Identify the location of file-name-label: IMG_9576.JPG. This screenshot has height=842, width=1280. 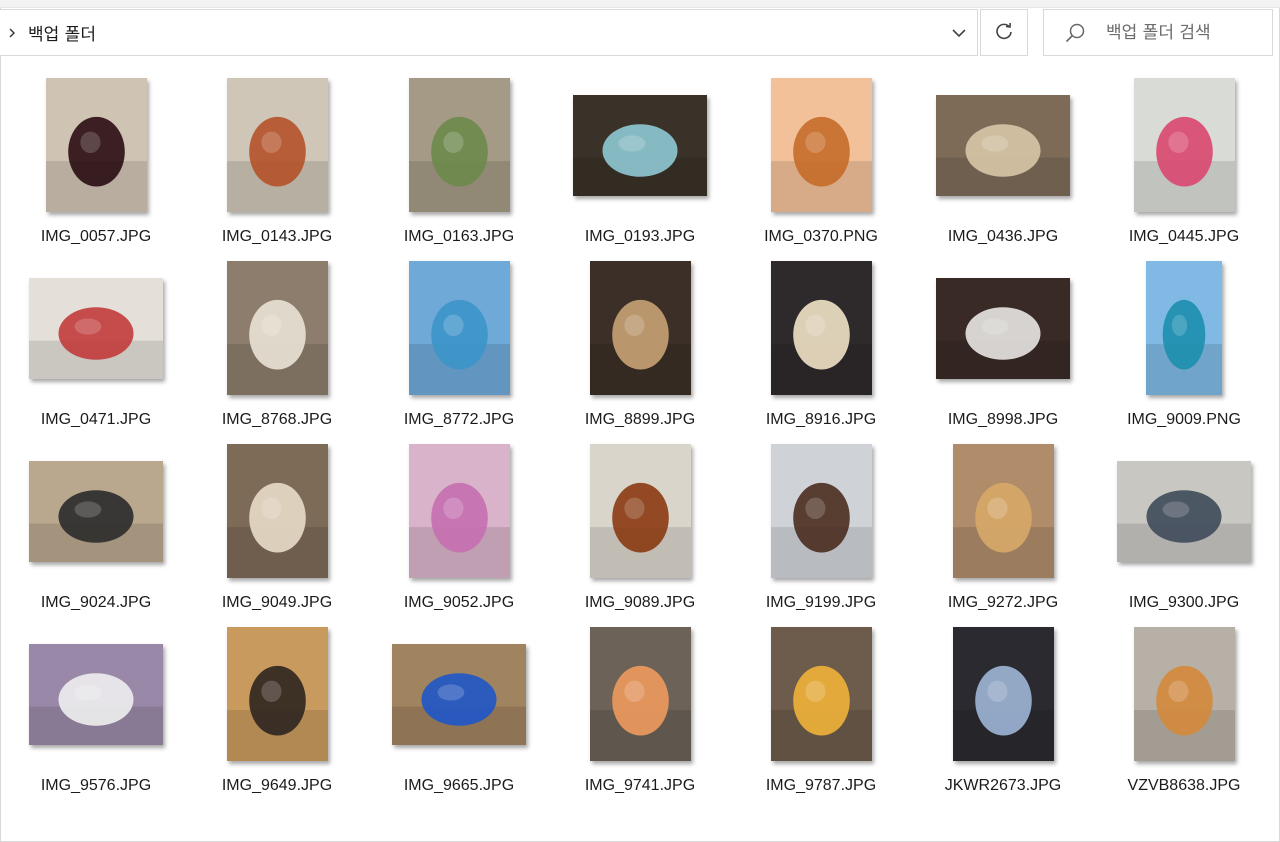
(96, 786).